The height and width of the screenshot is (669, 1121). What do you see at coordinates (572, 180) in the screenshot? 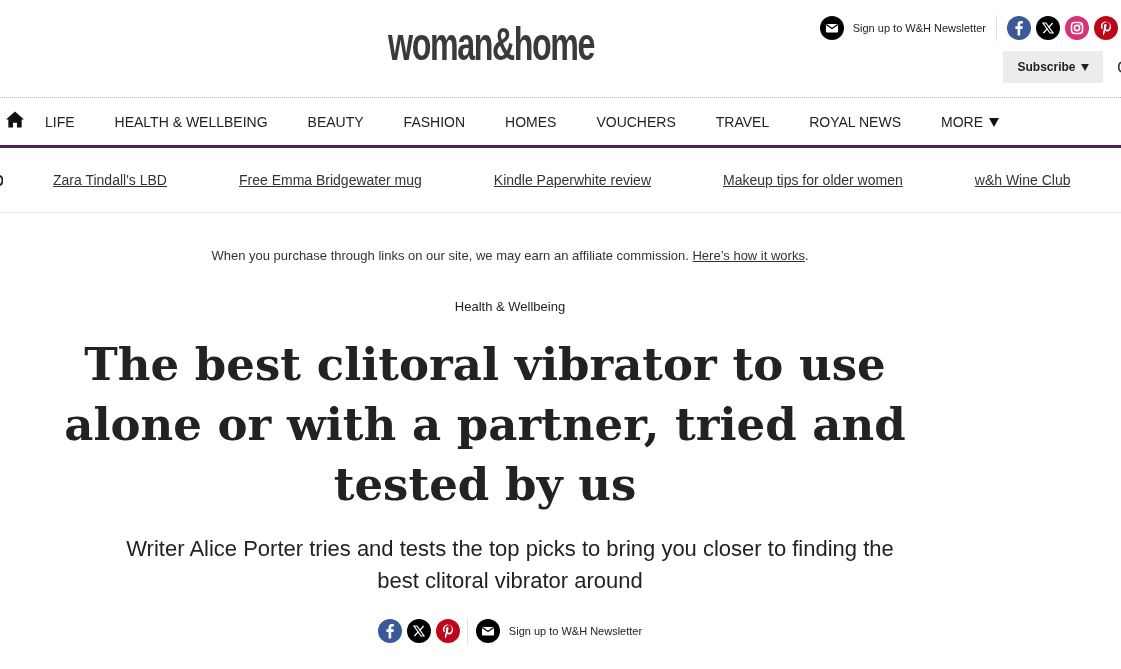
I see `trending-link: Kindle Paperwhite review` at bounding box center [572, 180].